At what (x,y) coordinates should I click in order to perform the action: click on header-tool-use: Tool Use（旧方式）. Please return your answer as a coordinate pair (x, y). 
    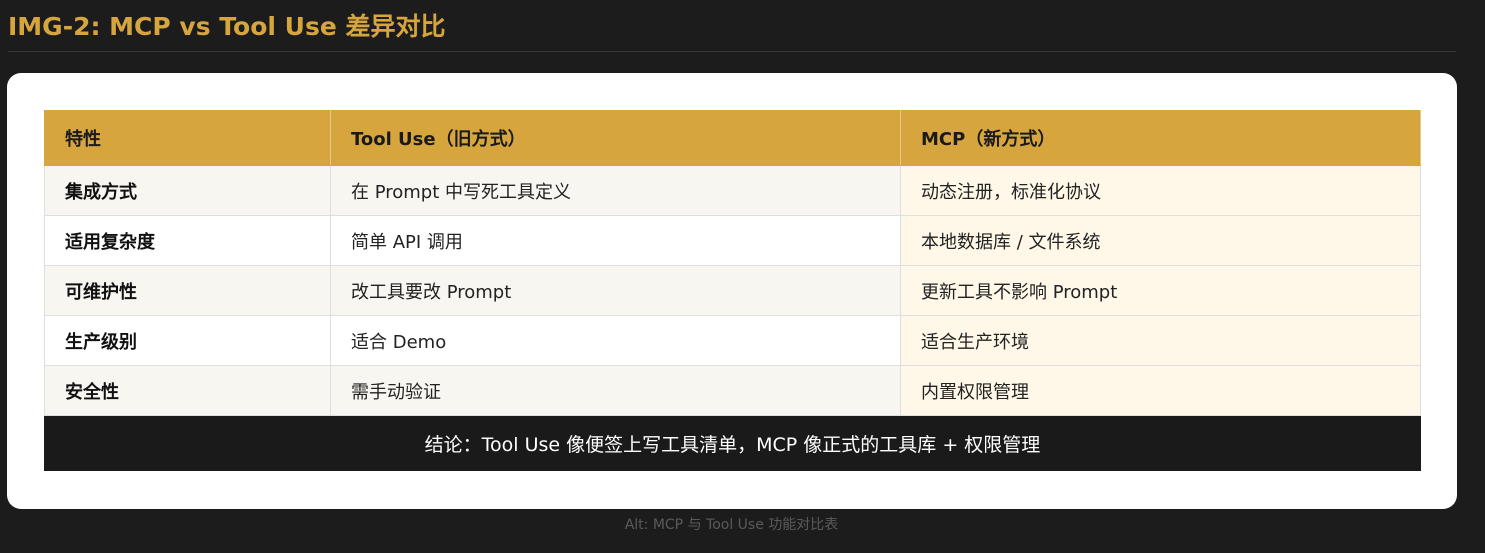
    Looking at the image, I should click on (615, 138).